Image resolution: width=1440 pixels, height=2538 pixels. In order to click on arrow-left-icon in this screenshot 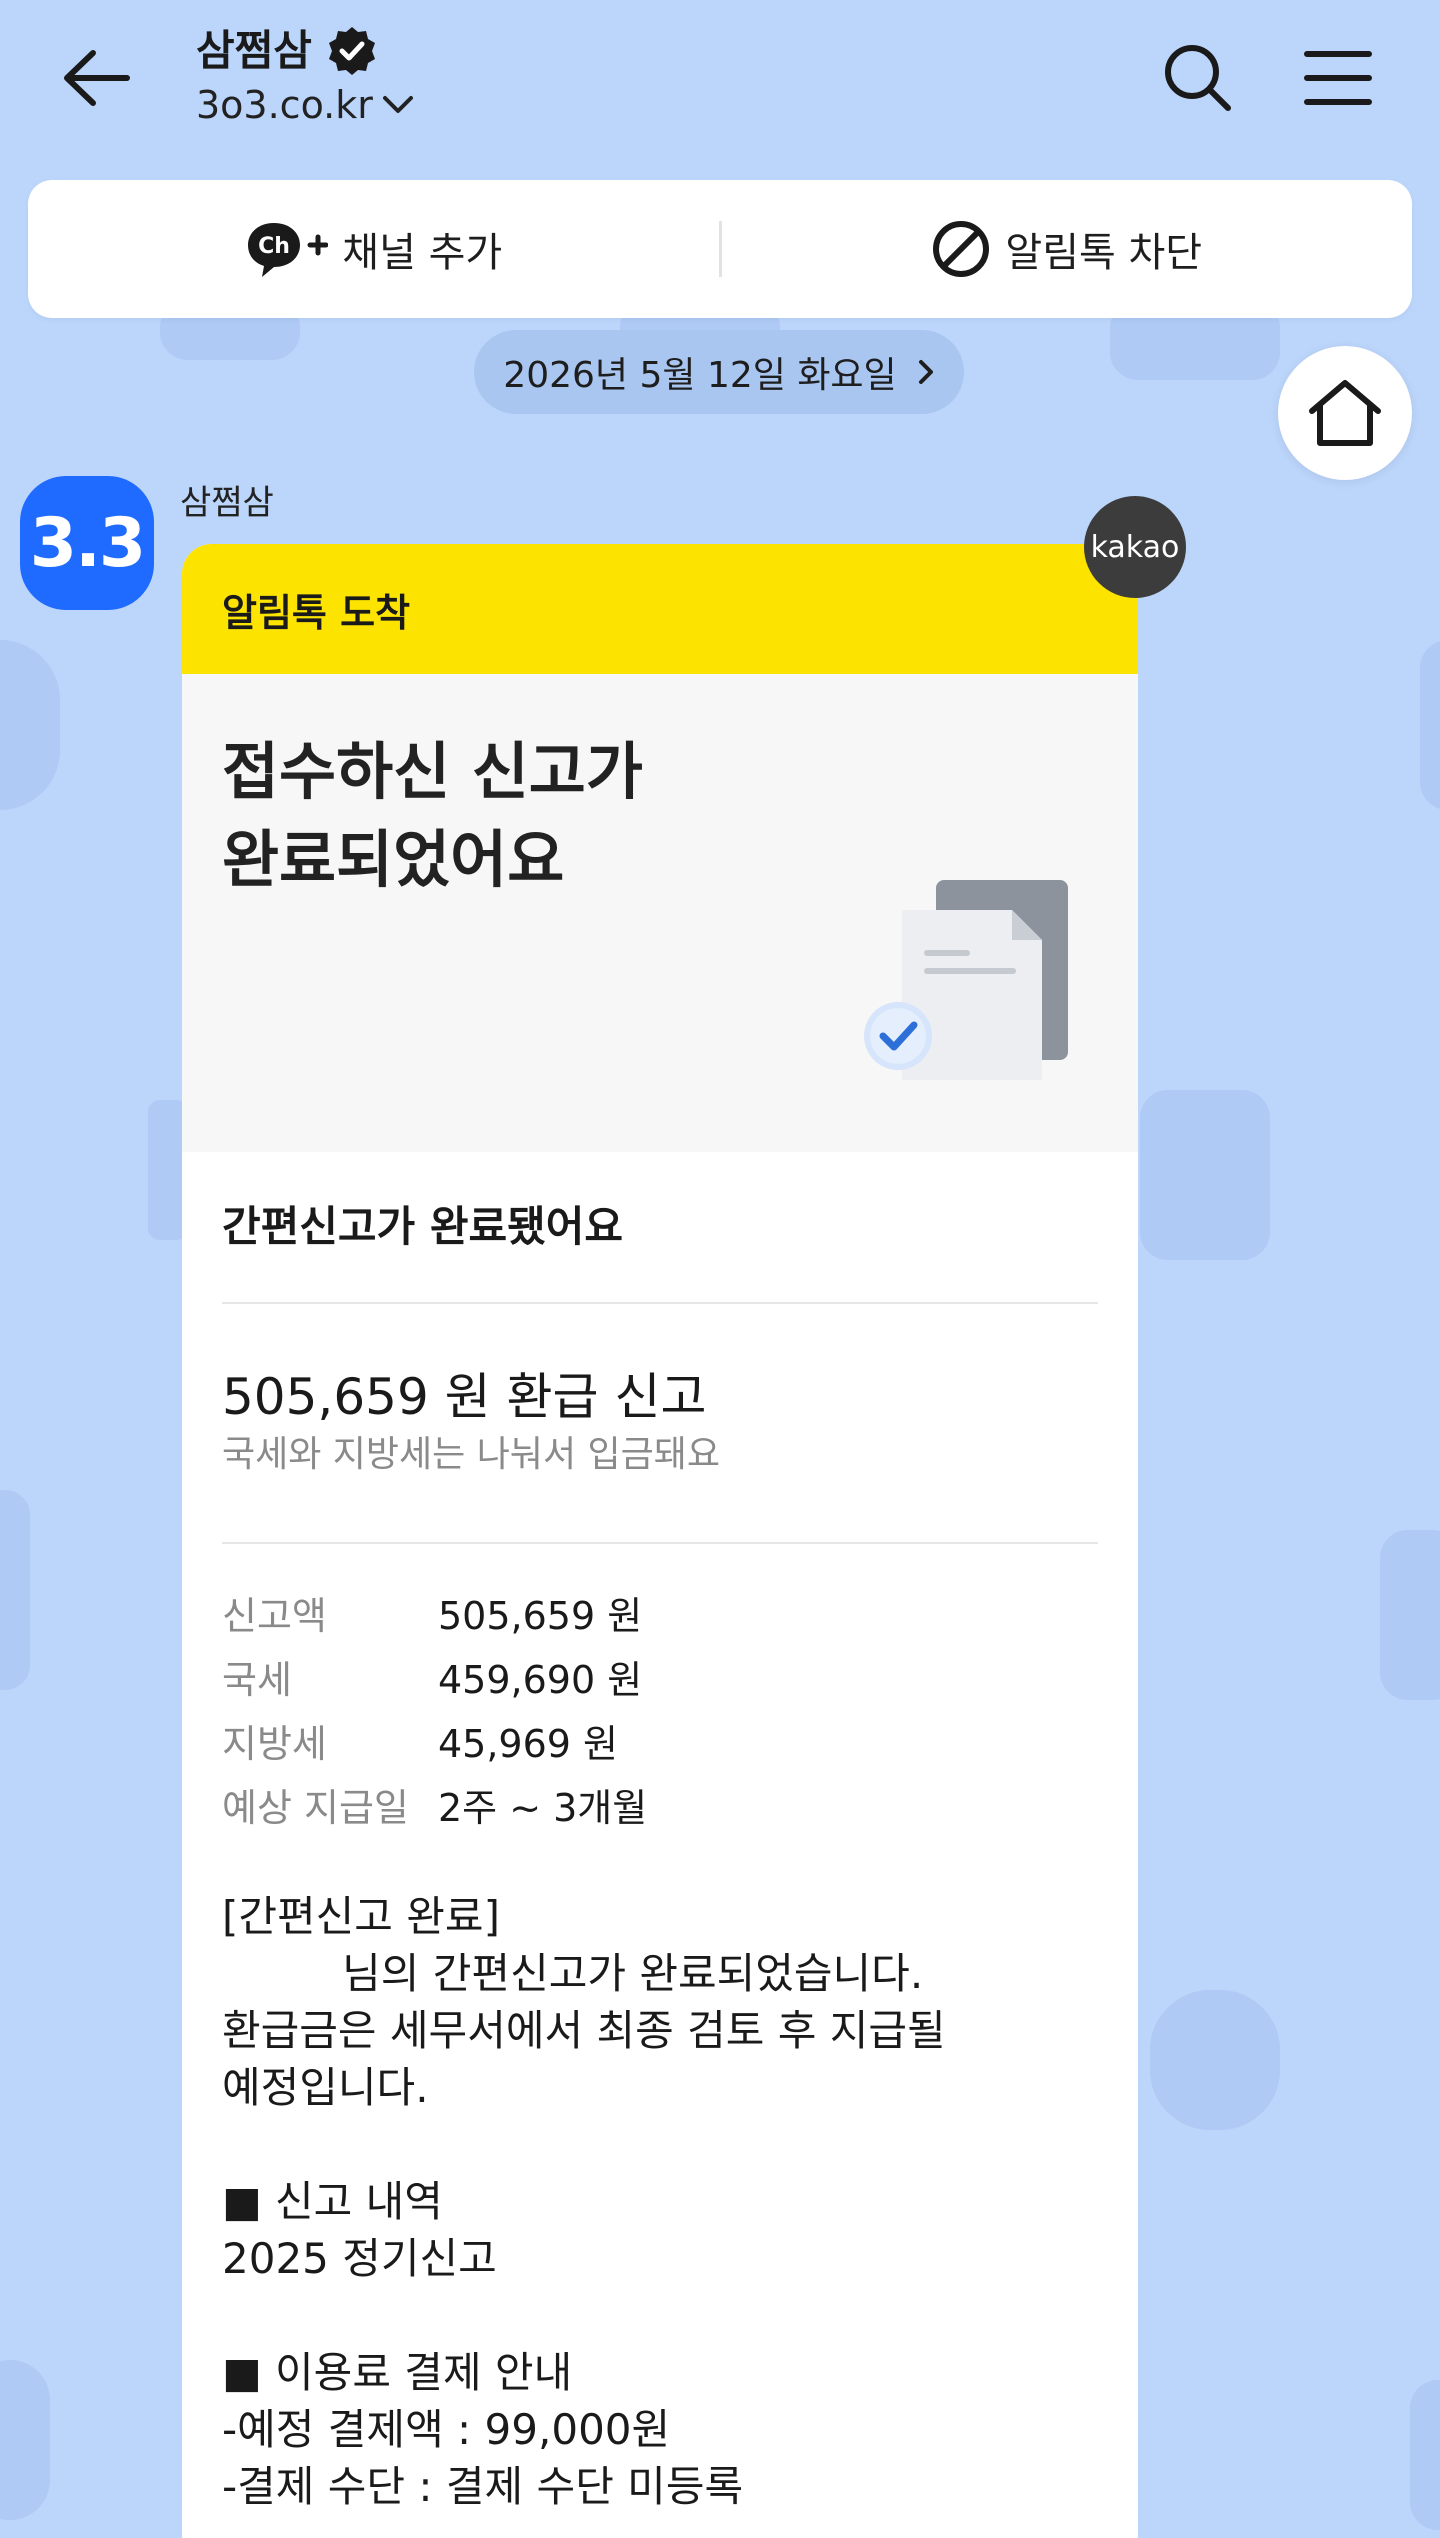, I will do `click(97, 78)`.